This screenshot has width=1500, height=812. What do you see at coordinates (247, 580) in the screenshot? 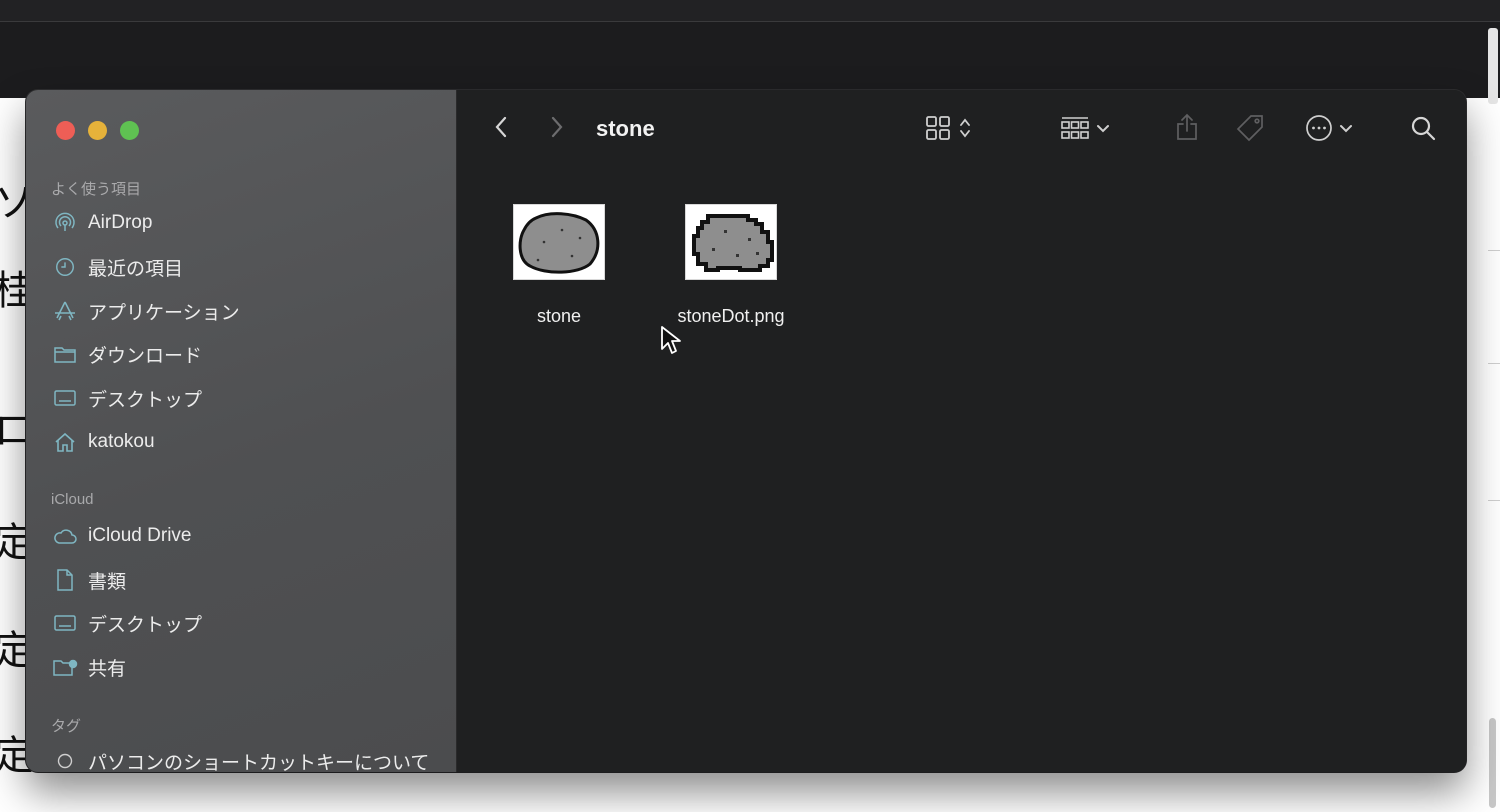
I see `sidebar-item-documents: 書類` at bounding box center [247, 580].